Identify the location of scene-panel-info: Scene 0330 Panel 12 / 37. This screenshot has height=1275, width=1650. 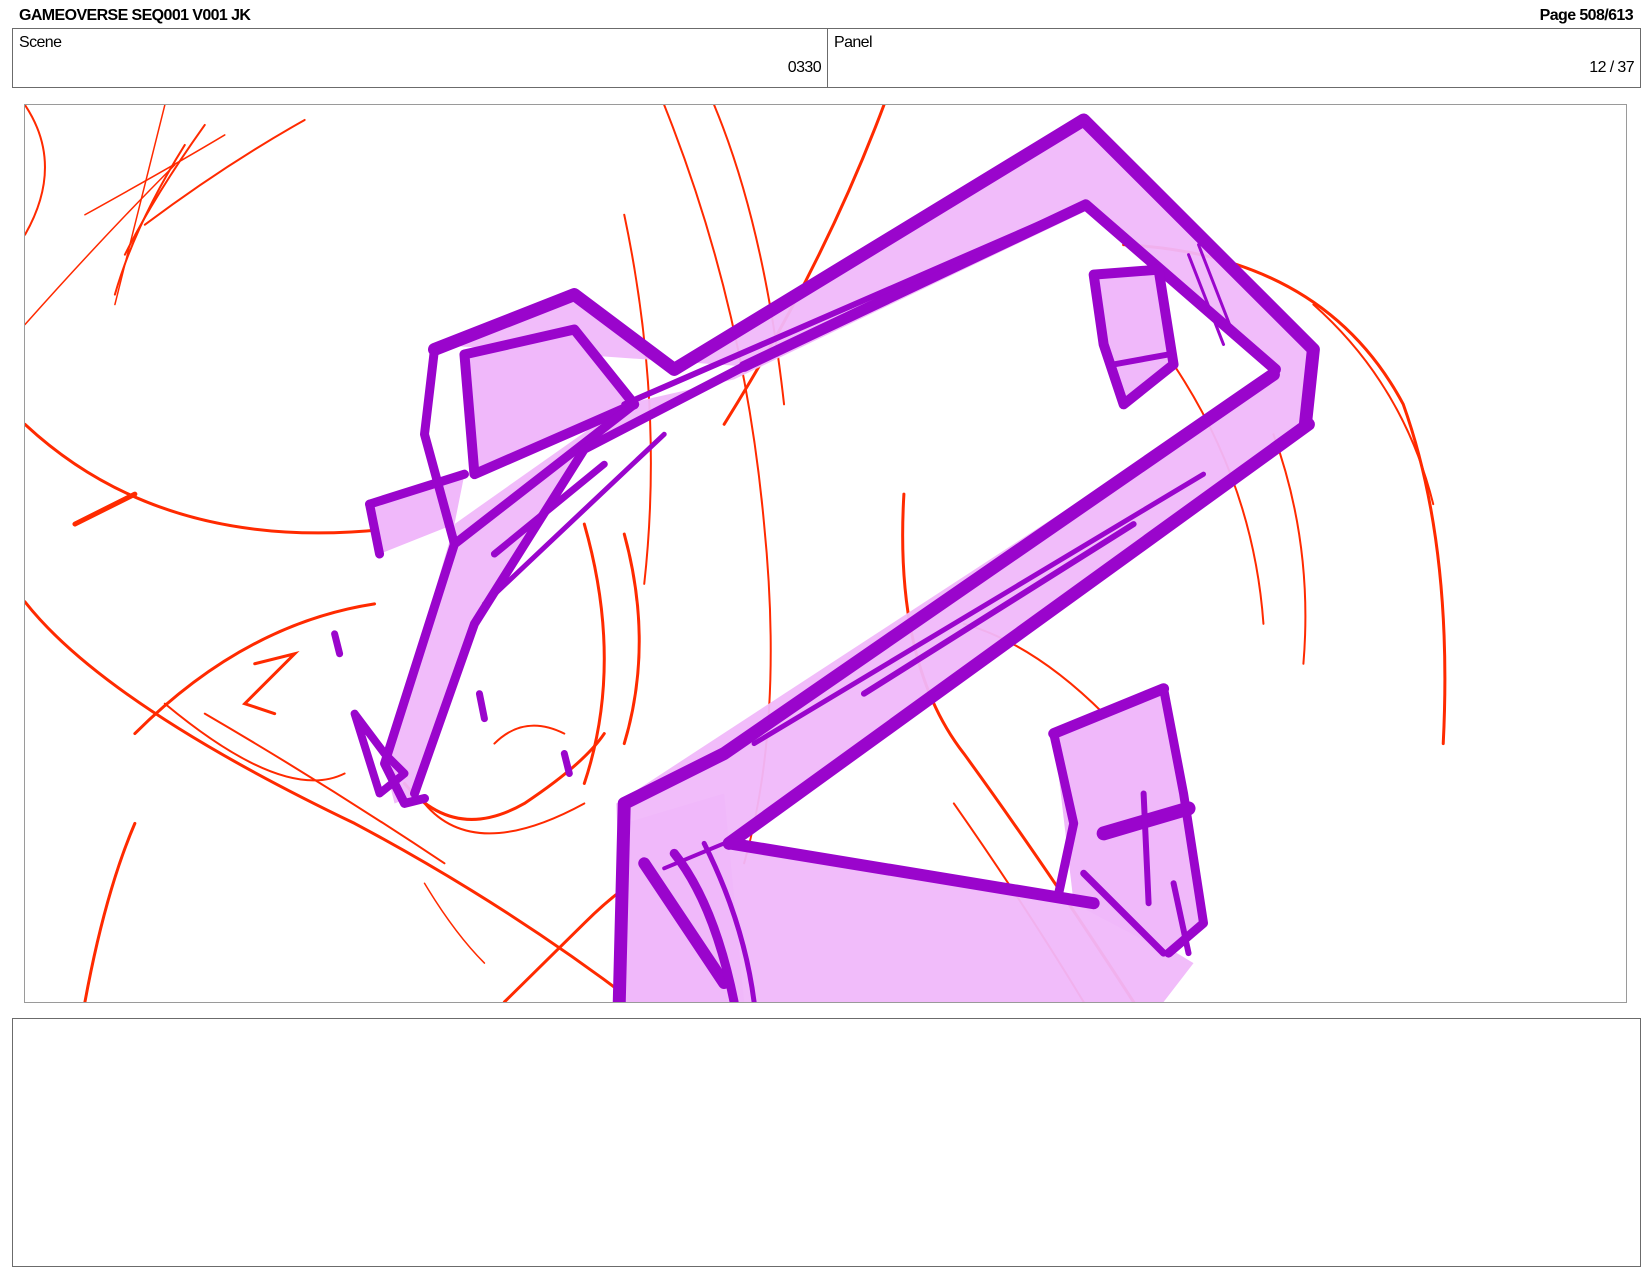
(826, 58).